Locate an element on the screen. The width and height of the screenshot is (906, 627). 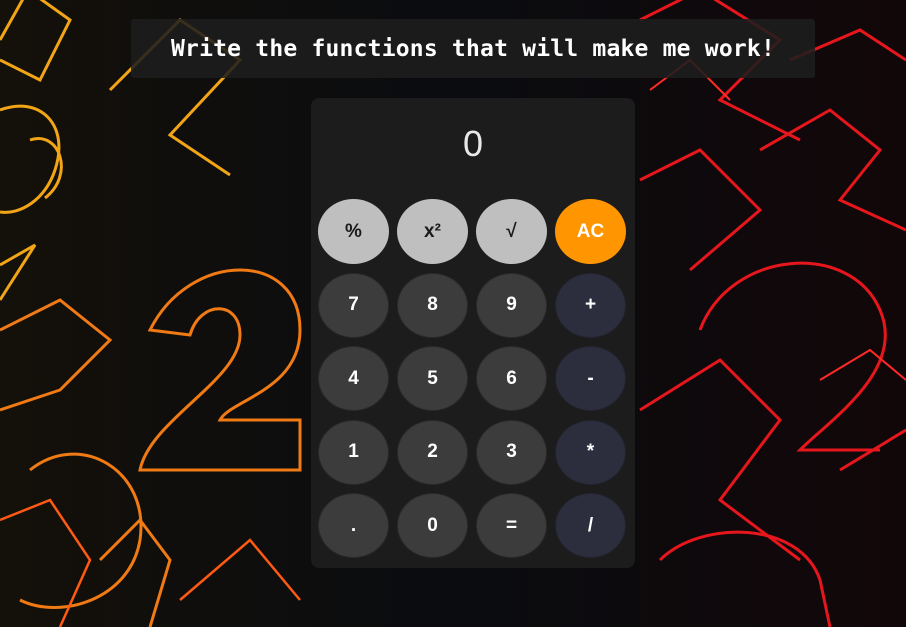
multiply-button: * is located at coordinates (590, 452).